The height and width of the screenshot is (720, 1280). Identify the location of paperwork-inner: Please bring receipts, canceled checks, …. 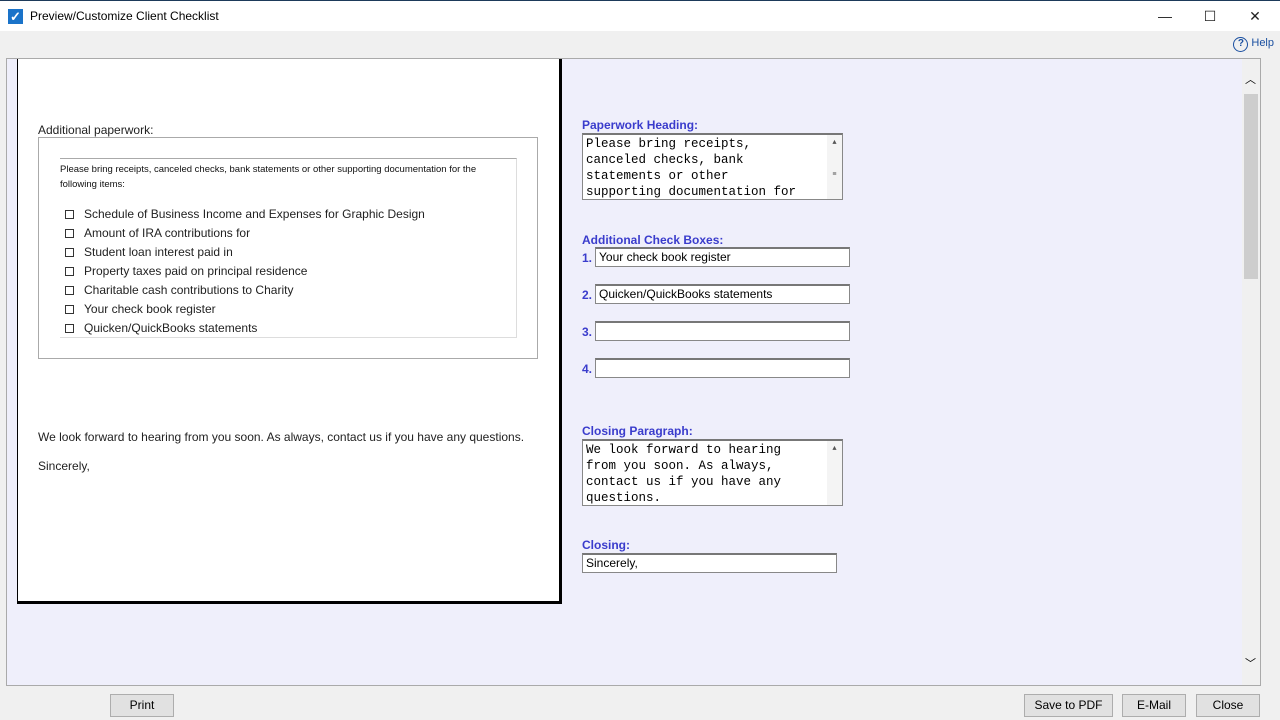
(288, 248).